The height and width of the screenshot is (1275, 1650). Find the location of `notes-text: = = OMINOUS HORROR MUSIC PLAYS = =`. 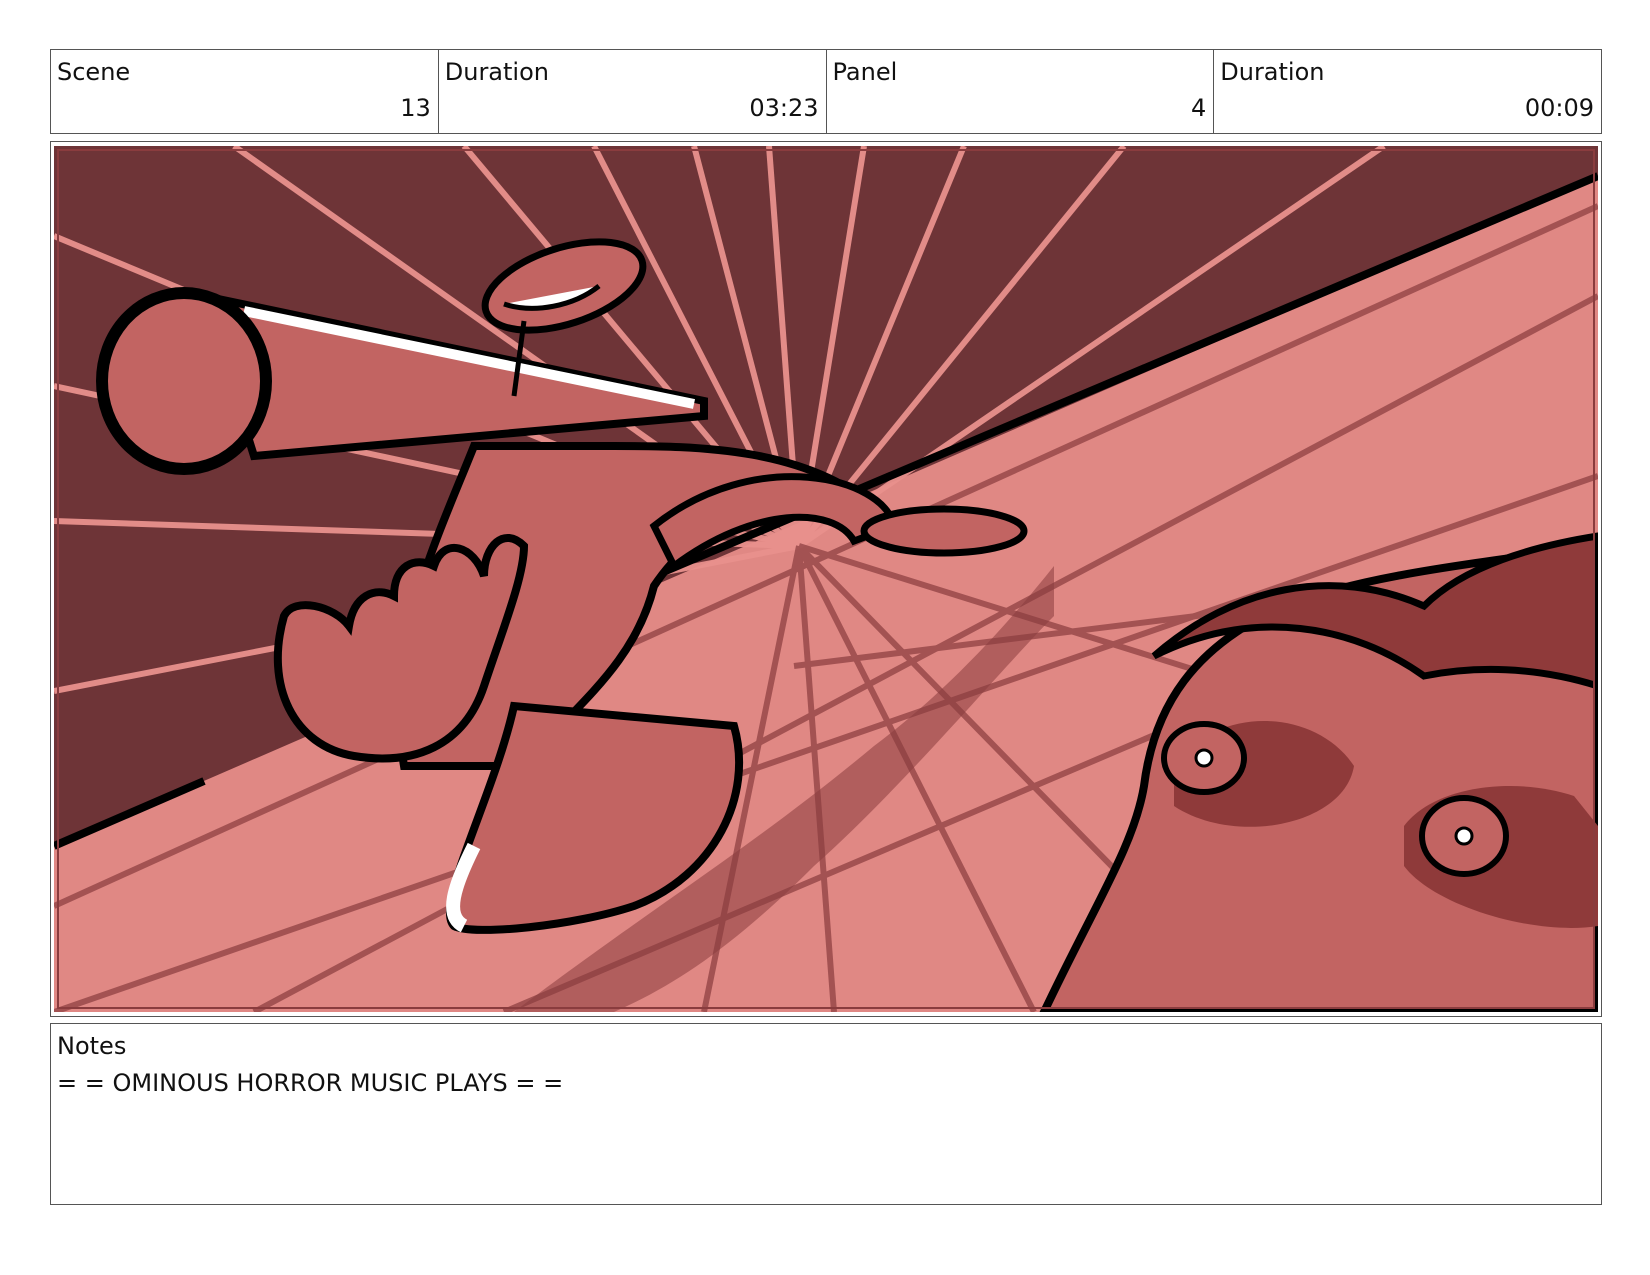

notes-text: = = OMINOUS HORROR MUSIC PLAYS = = is located at coordinates (310, 1083).